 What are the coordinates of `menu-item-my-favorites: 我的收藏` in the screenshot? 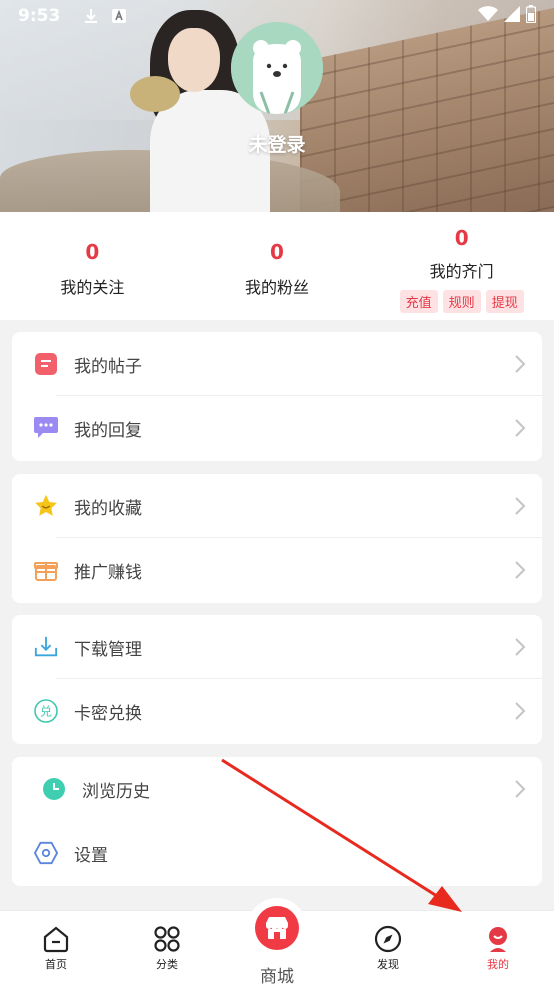 It's located at (277, 506).